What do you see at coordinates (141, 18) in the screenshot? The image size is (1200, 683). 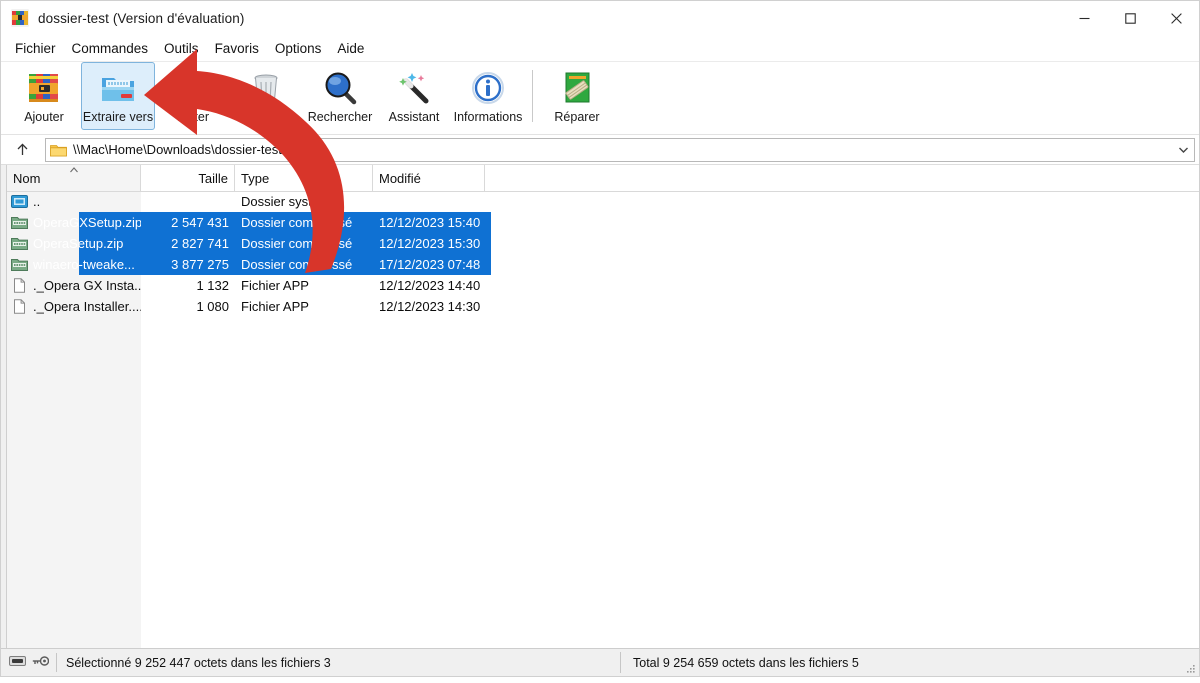 I see `window-title: dossier-test (Version d'évaluation)` at bounding box center [141, 18].